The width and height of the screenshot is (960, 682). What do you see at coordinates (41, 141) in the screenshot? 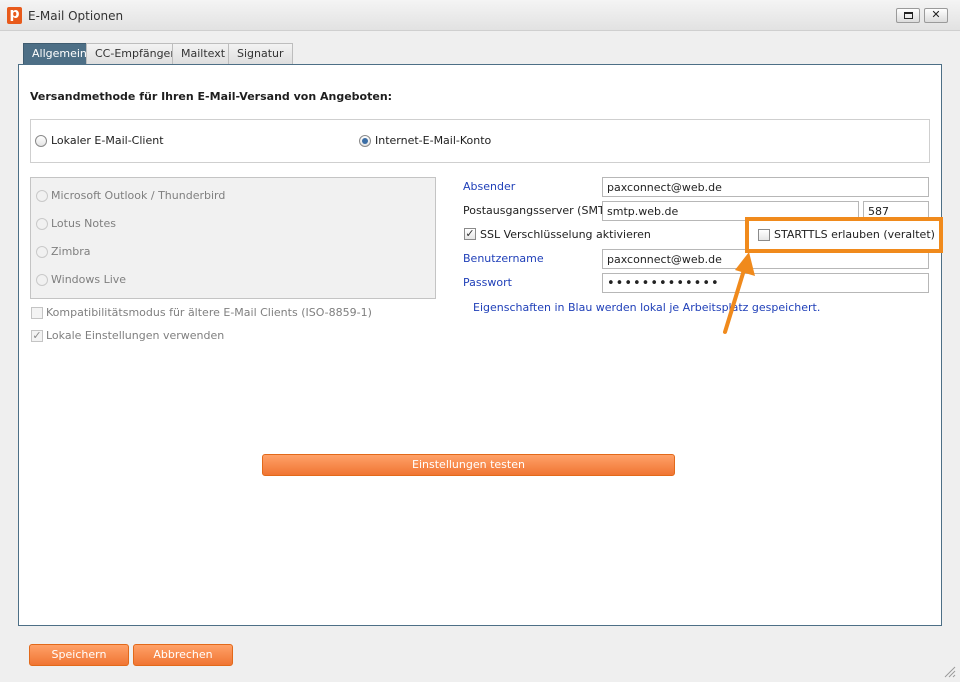
I see `radio-local-client` at bounding box center [41, 141].